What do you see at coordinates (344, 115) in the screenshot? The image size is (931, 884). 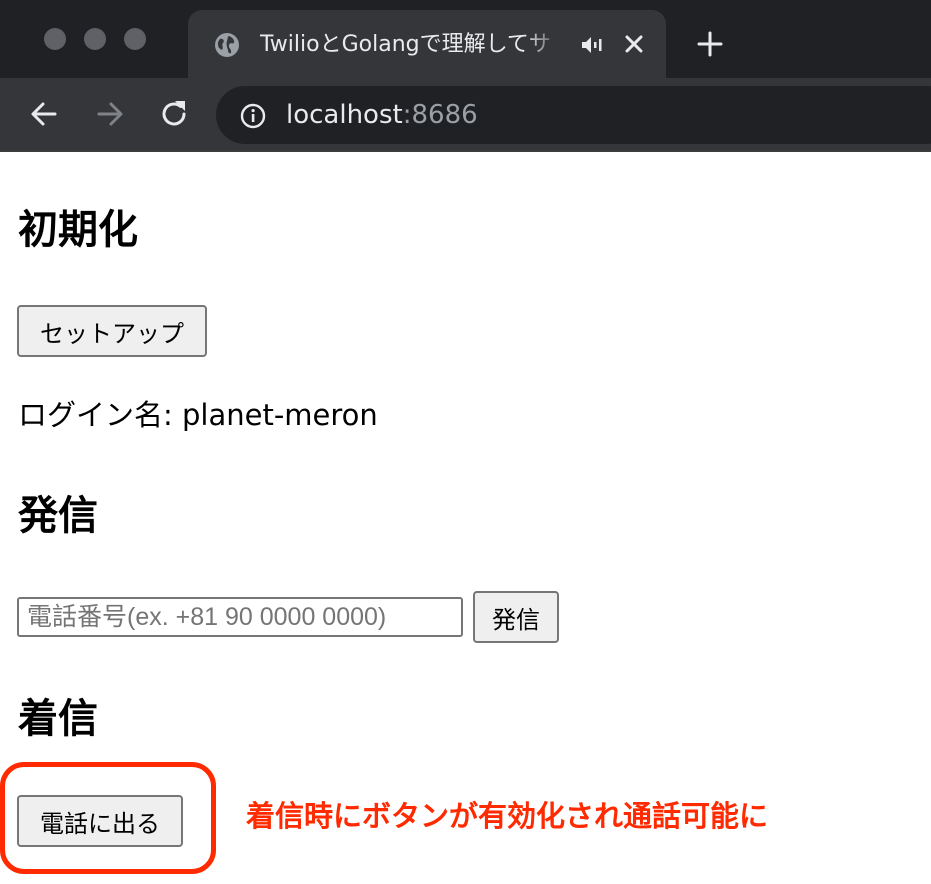 I see `url-host: localhost` at bounding box center [344, 115].